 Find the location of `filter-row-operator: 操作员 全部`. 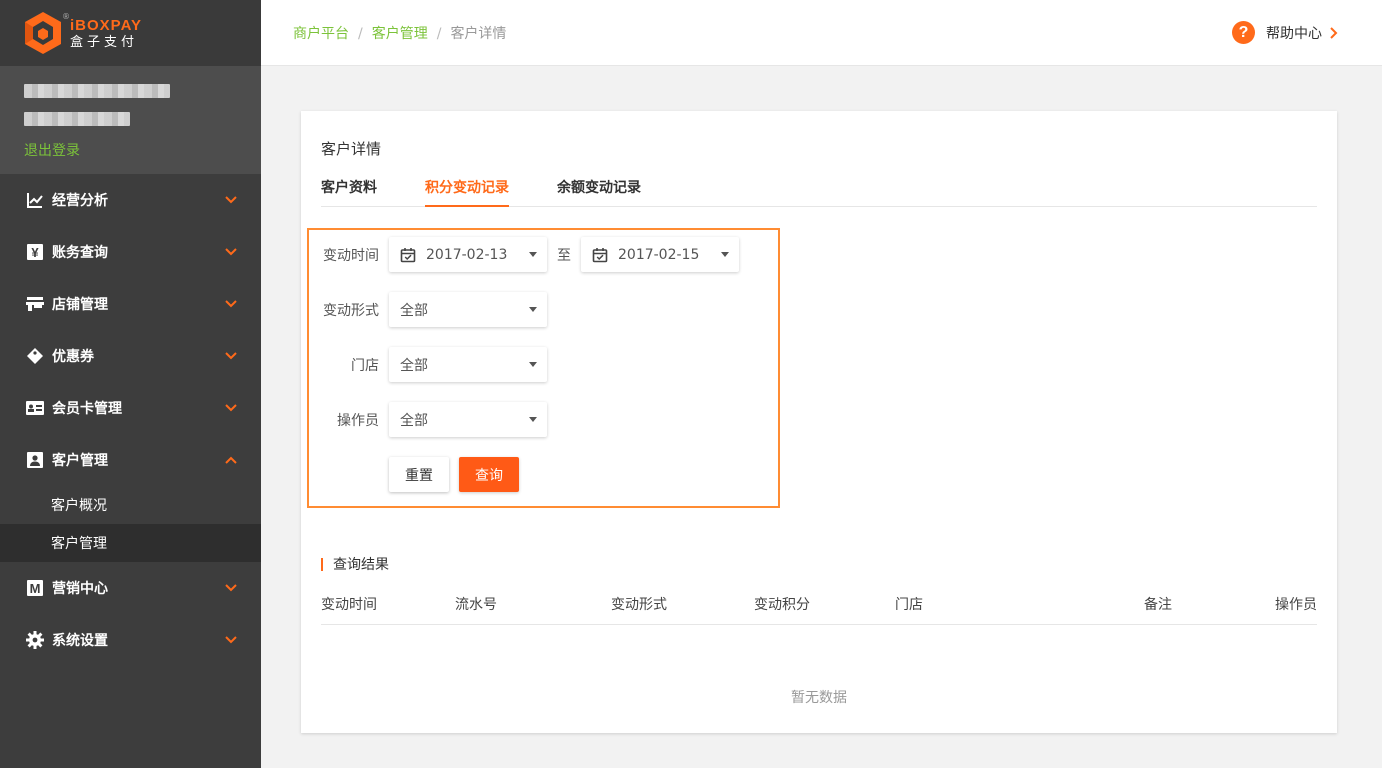

filter-row-operator: 操作员 全部 is located at coordinates (428, 419).